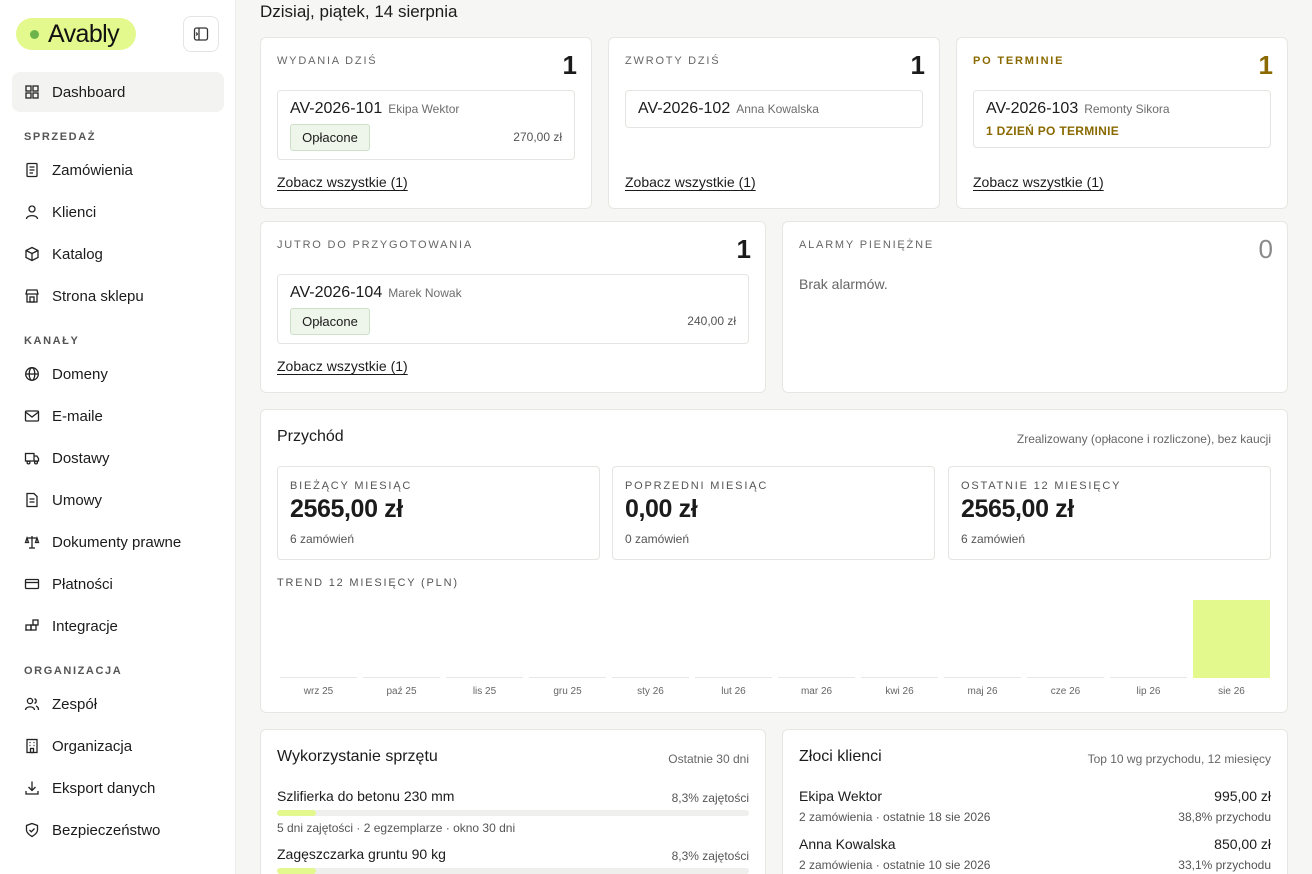 The height and width of the screenshot is (874, 1312). I want to click on client-revenue: 850,00 zł, so click(1242, 844).